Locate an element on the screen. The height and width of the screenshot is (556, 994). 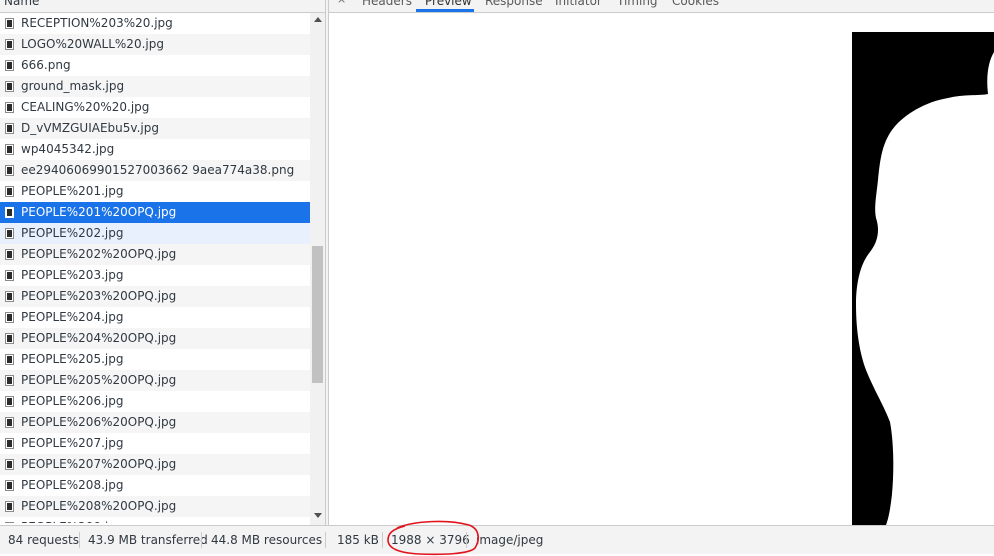
active-tab-indicator is located at coordinates (445, 10).